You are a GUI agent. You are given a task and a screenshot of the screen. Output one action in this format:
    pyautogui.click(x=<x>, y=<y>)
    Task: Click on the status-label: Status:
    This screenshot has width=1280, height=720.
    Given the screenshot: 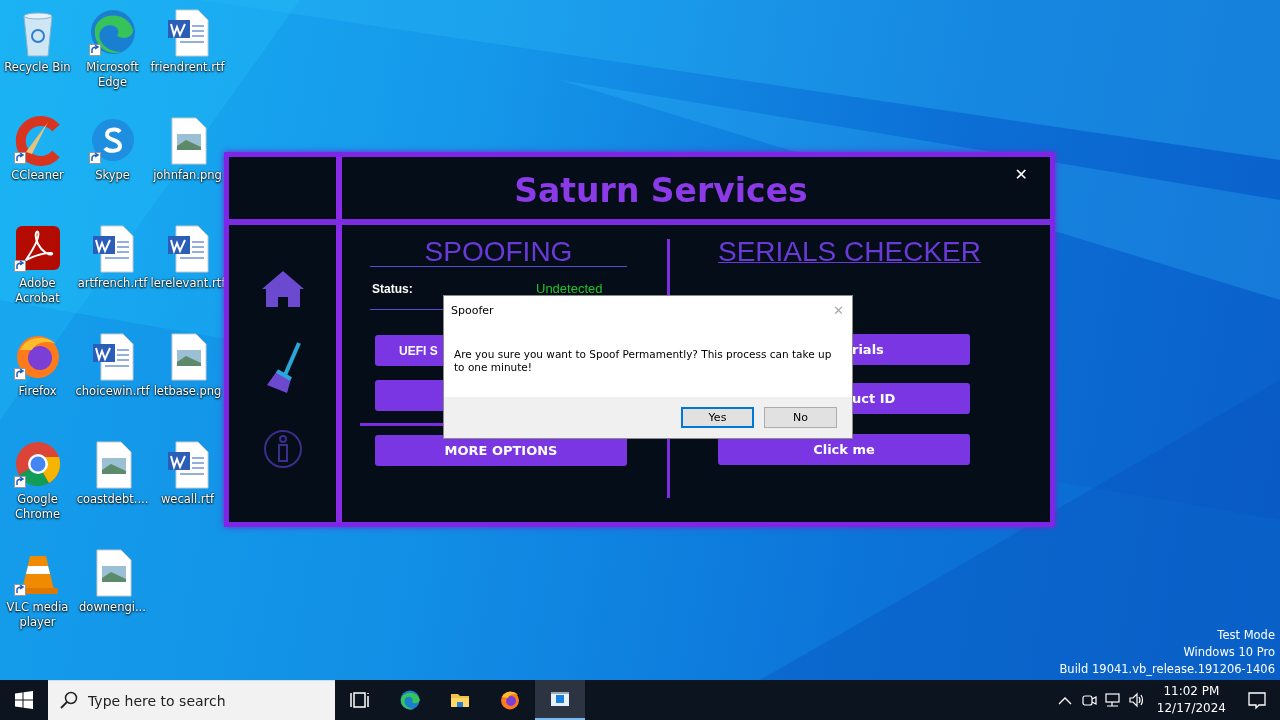 What is the action you would take?
    pyautogui.click(x=393, y=290)
    